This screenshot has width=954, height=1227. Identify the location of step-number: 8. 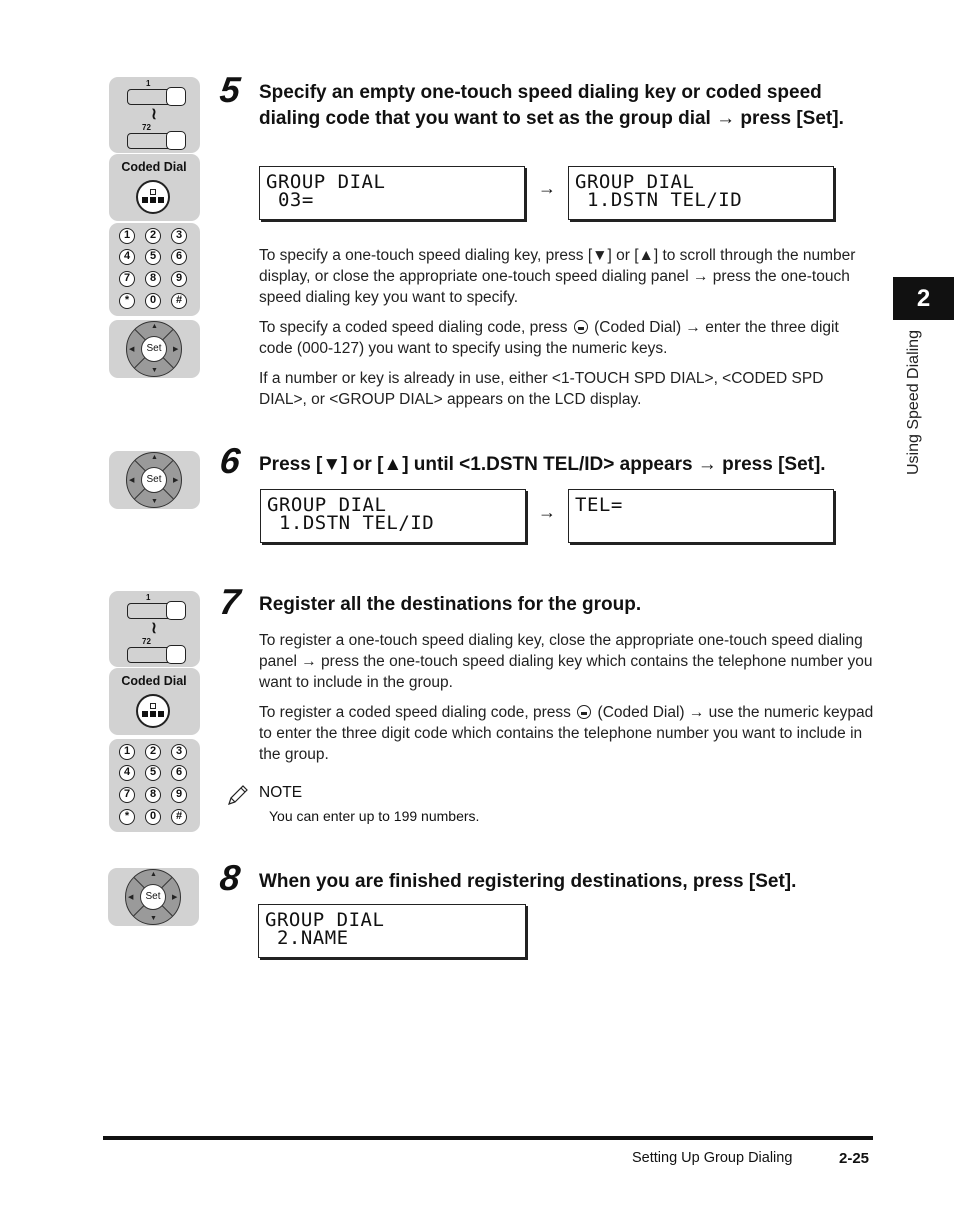
(230, 877).